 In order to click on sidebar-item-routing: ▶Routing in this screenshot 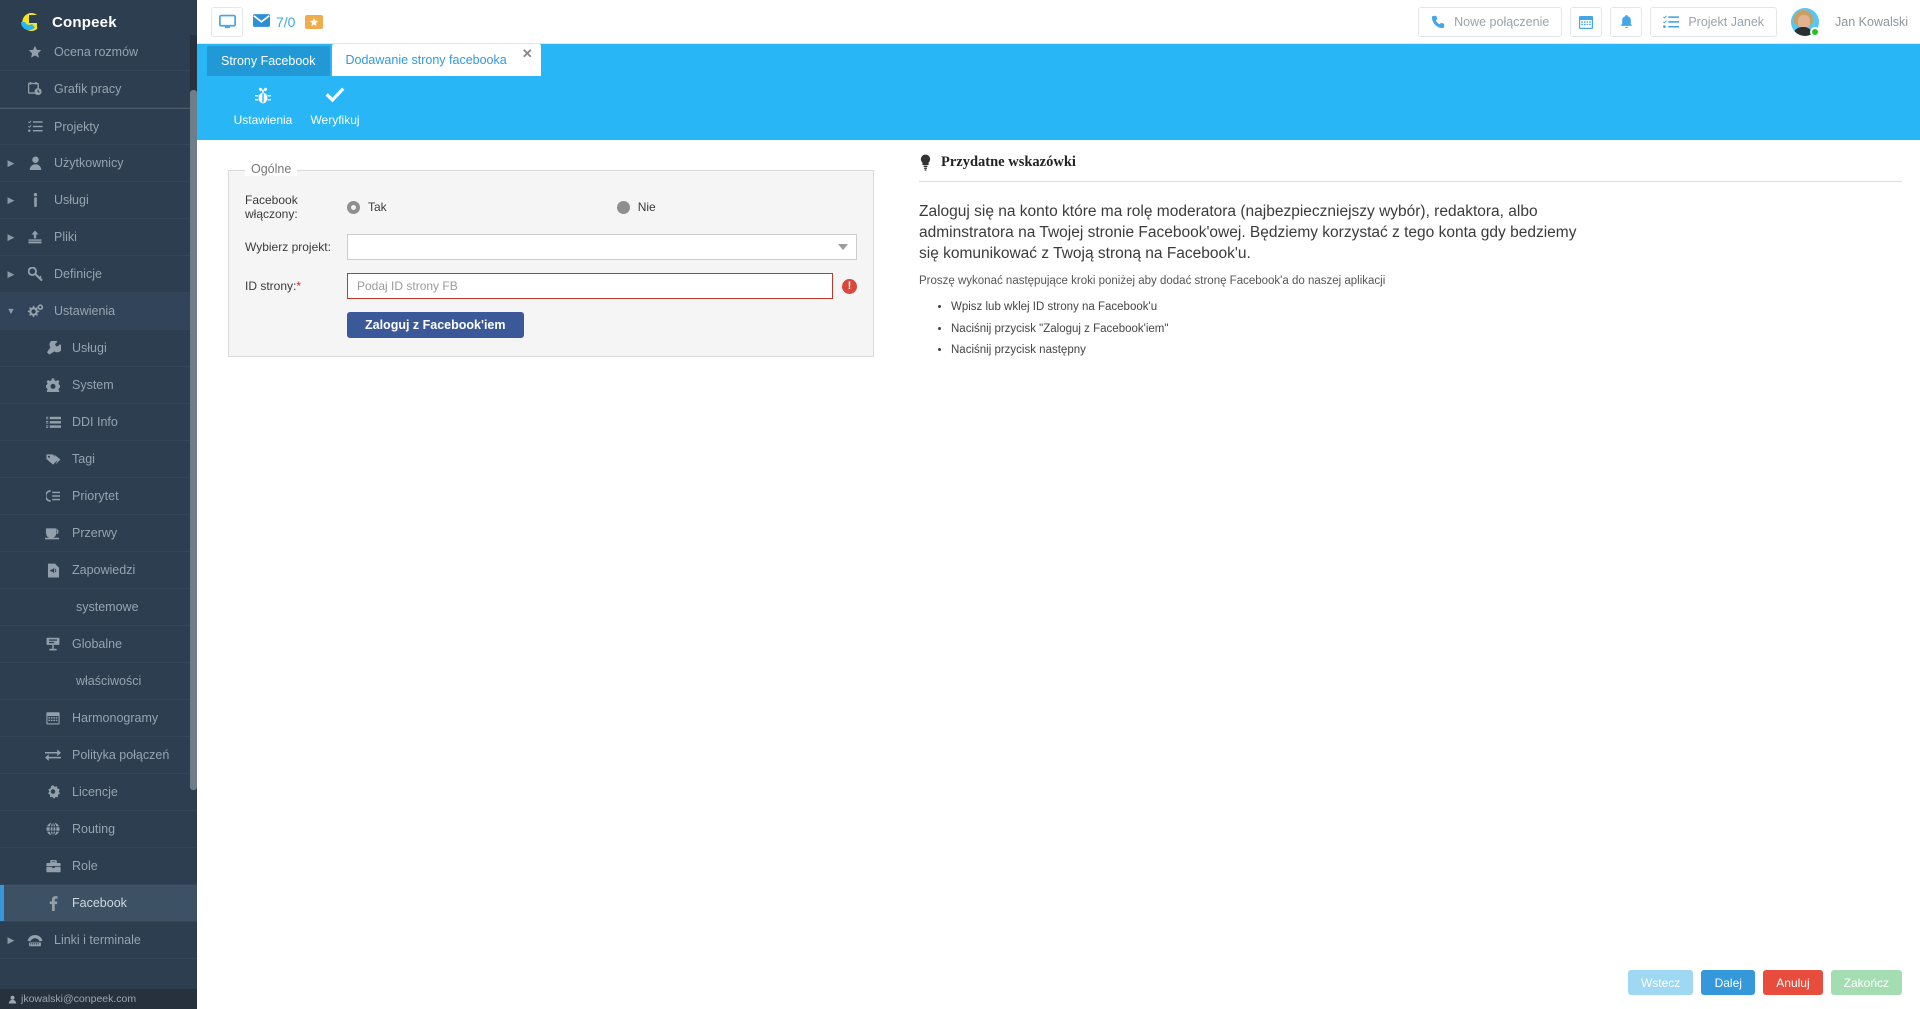, I will do `click(98, 829)`.